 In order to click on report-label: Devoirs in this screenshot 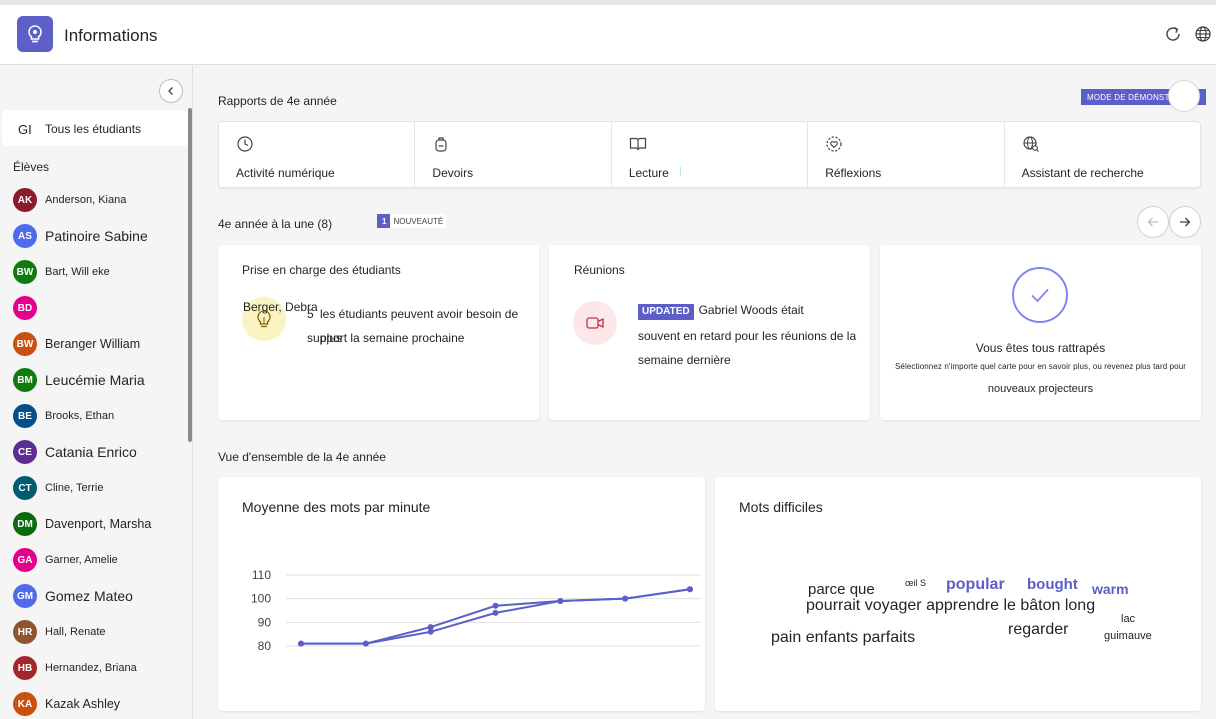, I will do `click(453, 173)`.